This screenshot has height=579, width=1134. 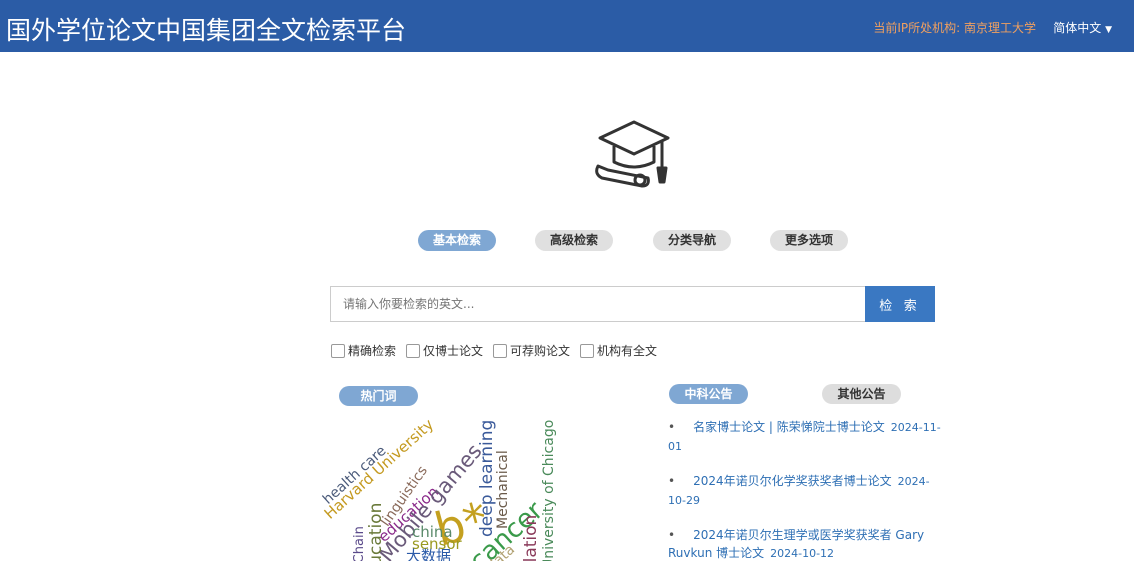 What do you see at coordinates (1108, 30) in the screenshot?
I see `caret-down-icon: ▼` at bounding box center [1108, 30].